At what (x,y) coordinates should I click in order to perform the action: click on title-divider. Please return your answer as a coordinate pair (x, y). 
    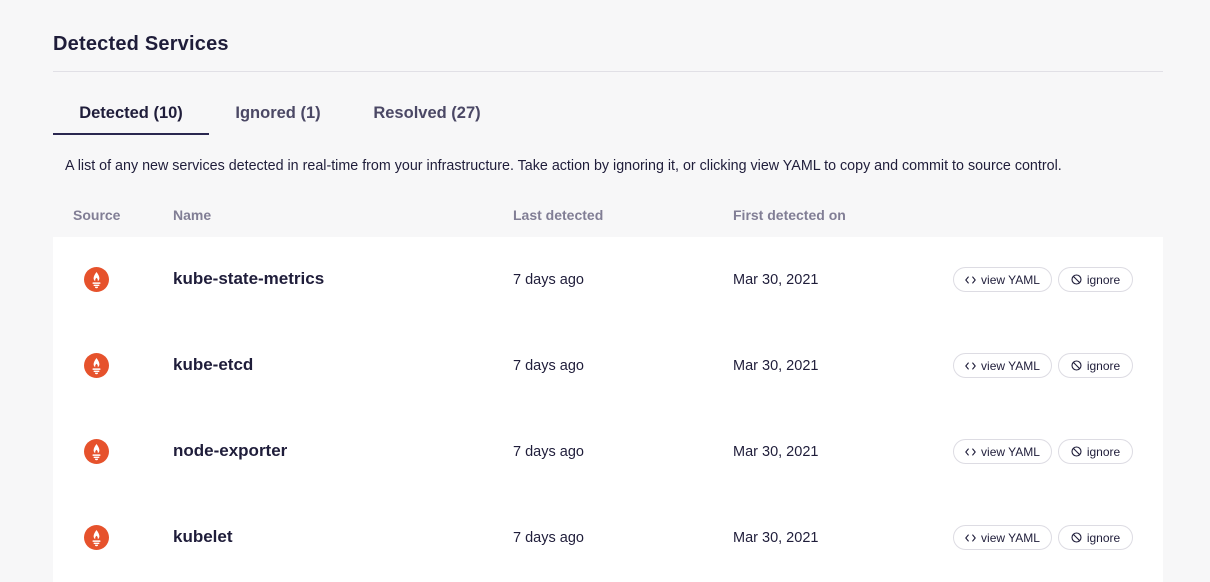
    Looking at the image, I should click on (608, 71).